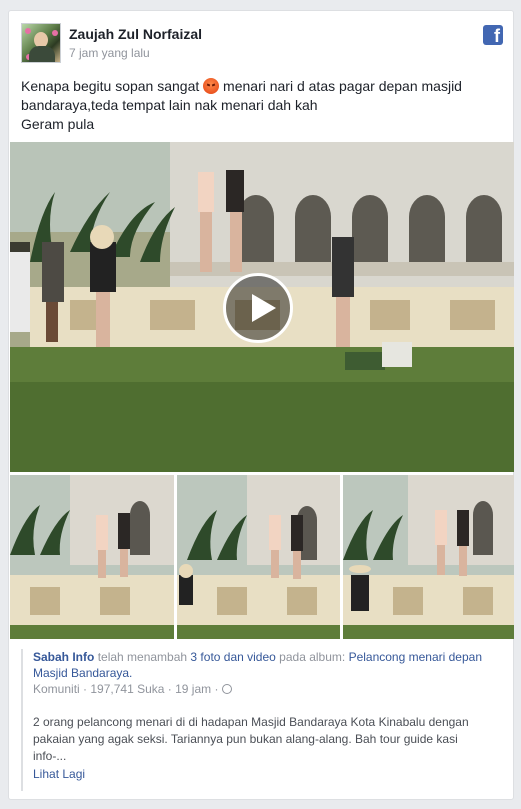 This screenshot has width=521, height=809. I want to click on post-timestamp: 7 jam yang lalu, so click(109, 53).